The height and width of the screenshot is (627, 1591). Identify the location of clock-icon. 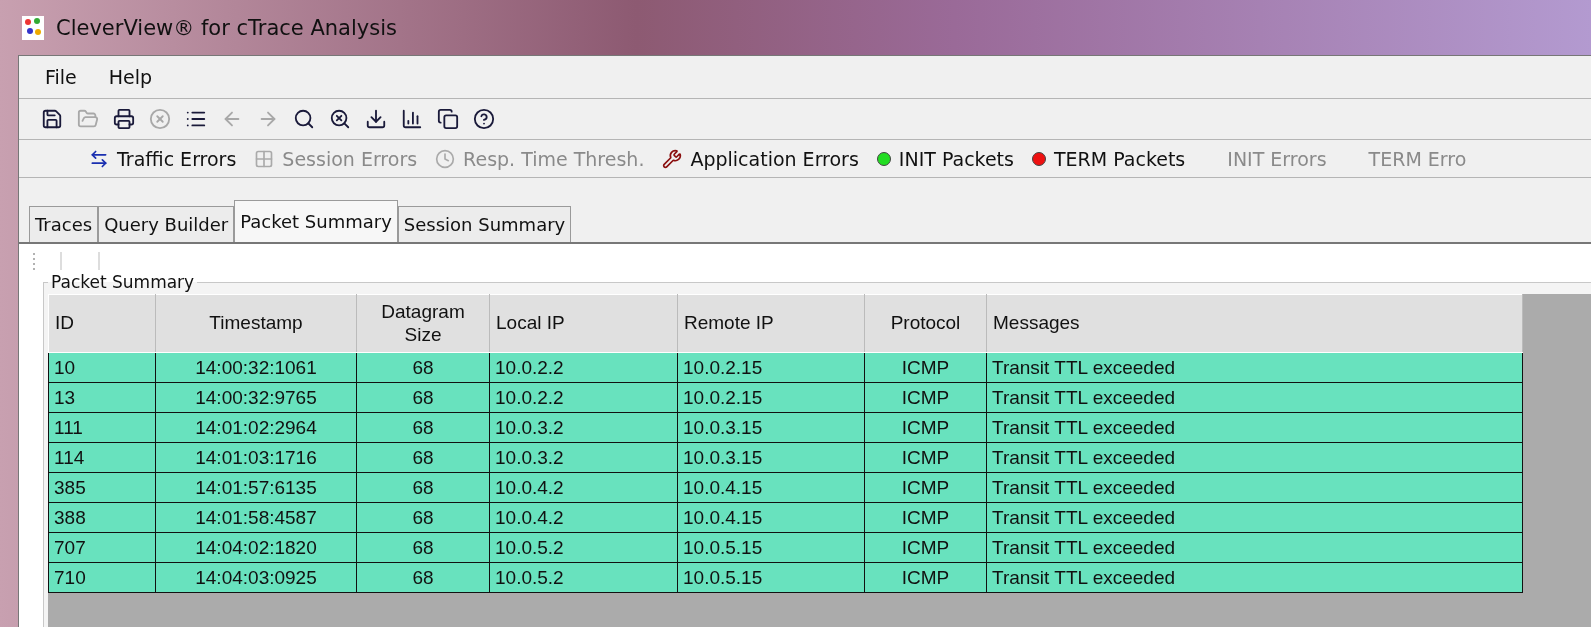
(445, 158).